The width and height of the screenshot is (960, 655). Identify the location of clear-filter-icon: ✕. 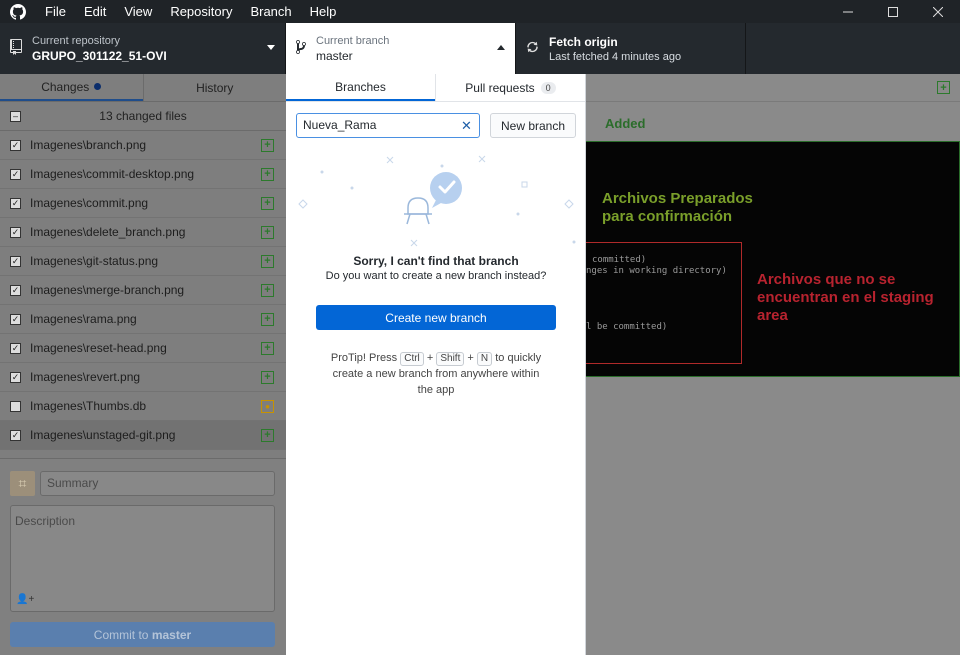
(466, 126).